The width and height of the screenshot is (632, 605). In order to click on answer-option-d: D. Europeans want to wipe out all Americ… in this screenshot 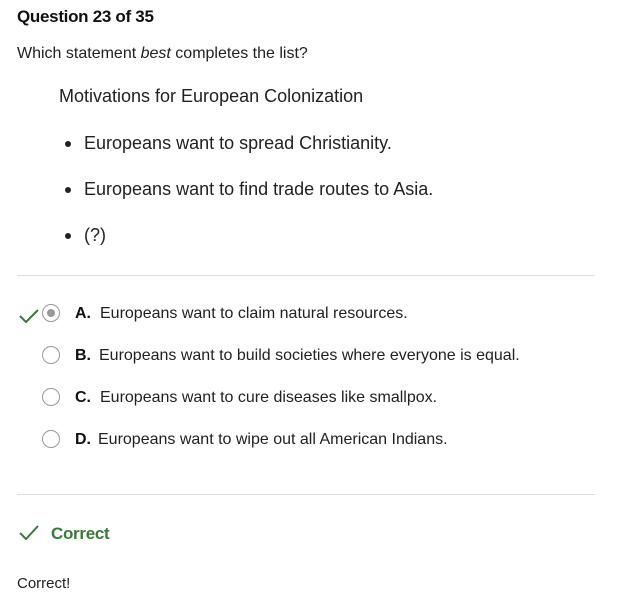, I will do `click(300, 441)`.